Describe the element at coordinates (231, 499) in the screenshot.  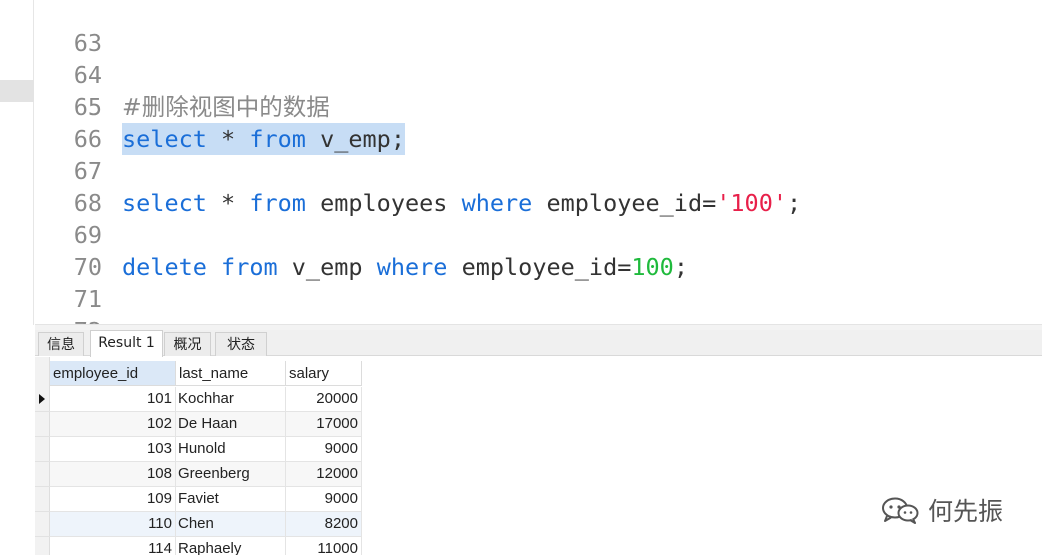
I see `cell-last-name: Faviet` at that location.